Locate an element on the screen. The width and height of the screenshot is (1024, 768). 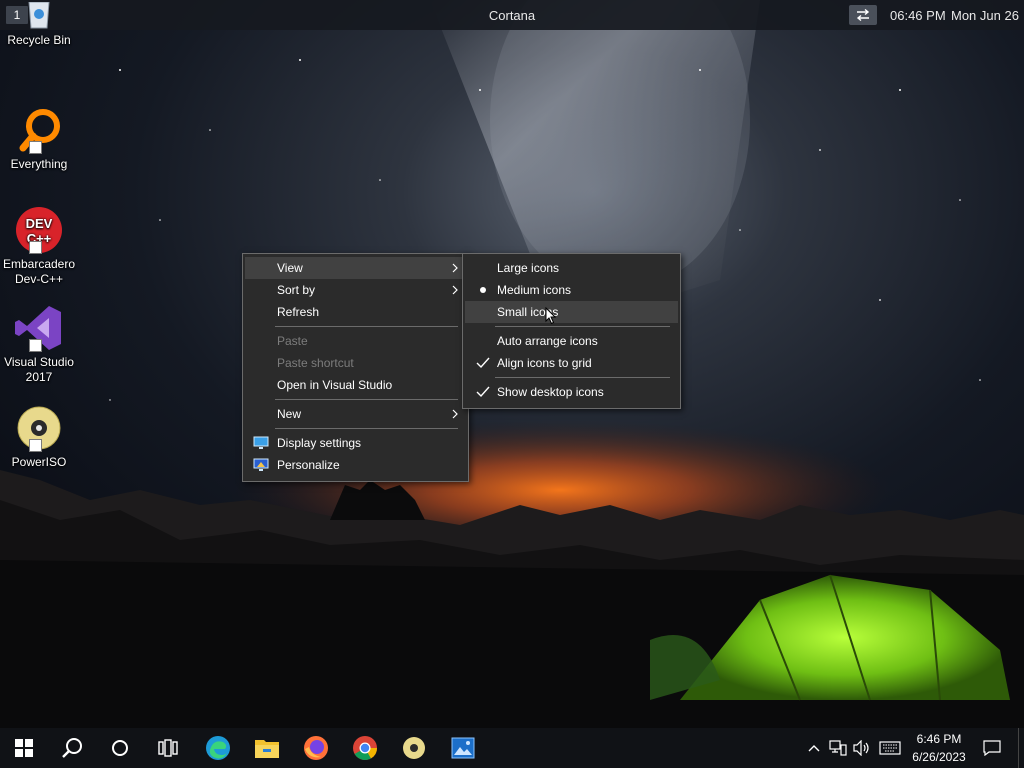
cortana-button is located at coordinates (120, 748).